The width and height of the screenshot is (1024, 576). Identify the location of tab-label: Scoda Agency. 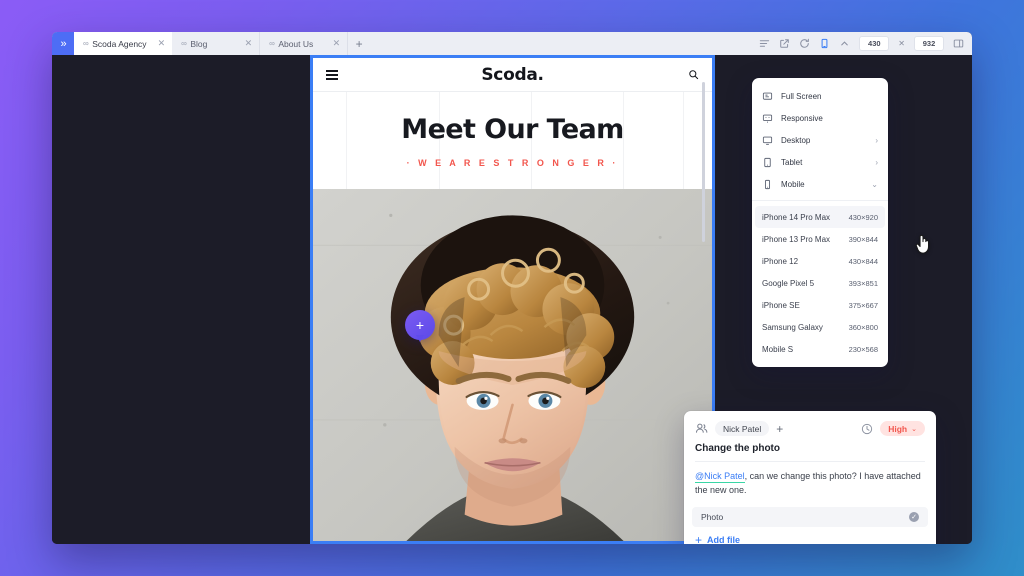
(119, 43).